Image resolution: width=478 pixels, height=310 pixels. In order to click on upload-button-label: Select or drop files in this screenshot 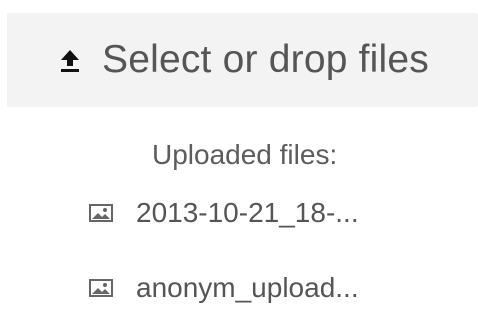, I will do `click(265, 59)`.